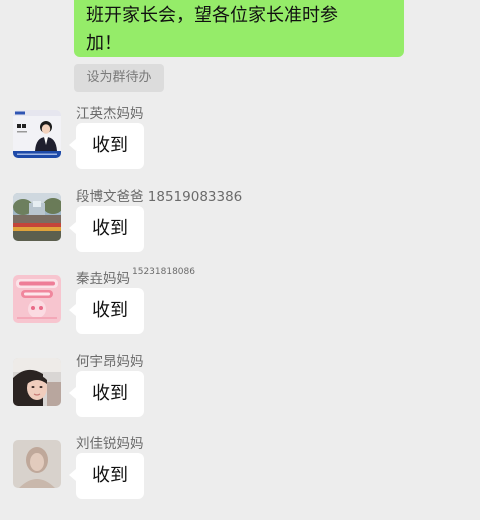 This screenshot has height=520, width=480. I want to click on sent-message-bubble: 班开家长会，望各位家长准时参 加！, so click(239, 28).